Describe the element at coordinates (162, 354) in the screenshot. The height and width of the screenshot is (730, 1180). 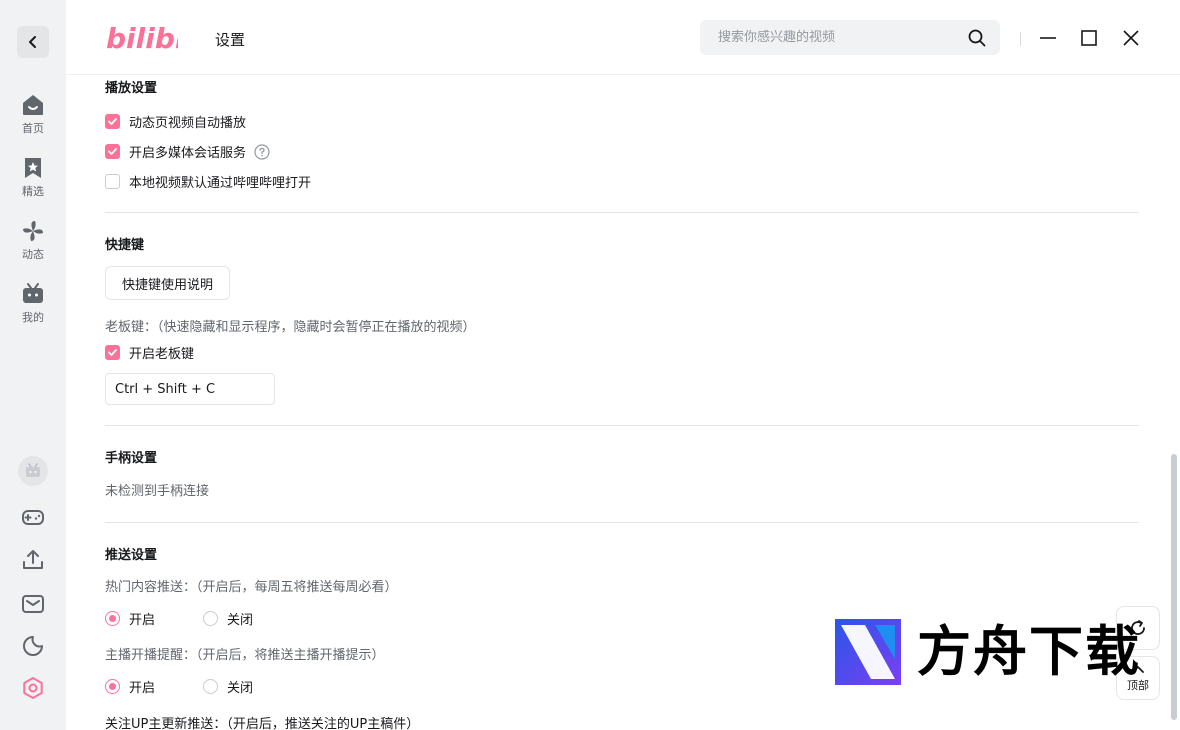
I see `option-label: 开启老板键` at that location.